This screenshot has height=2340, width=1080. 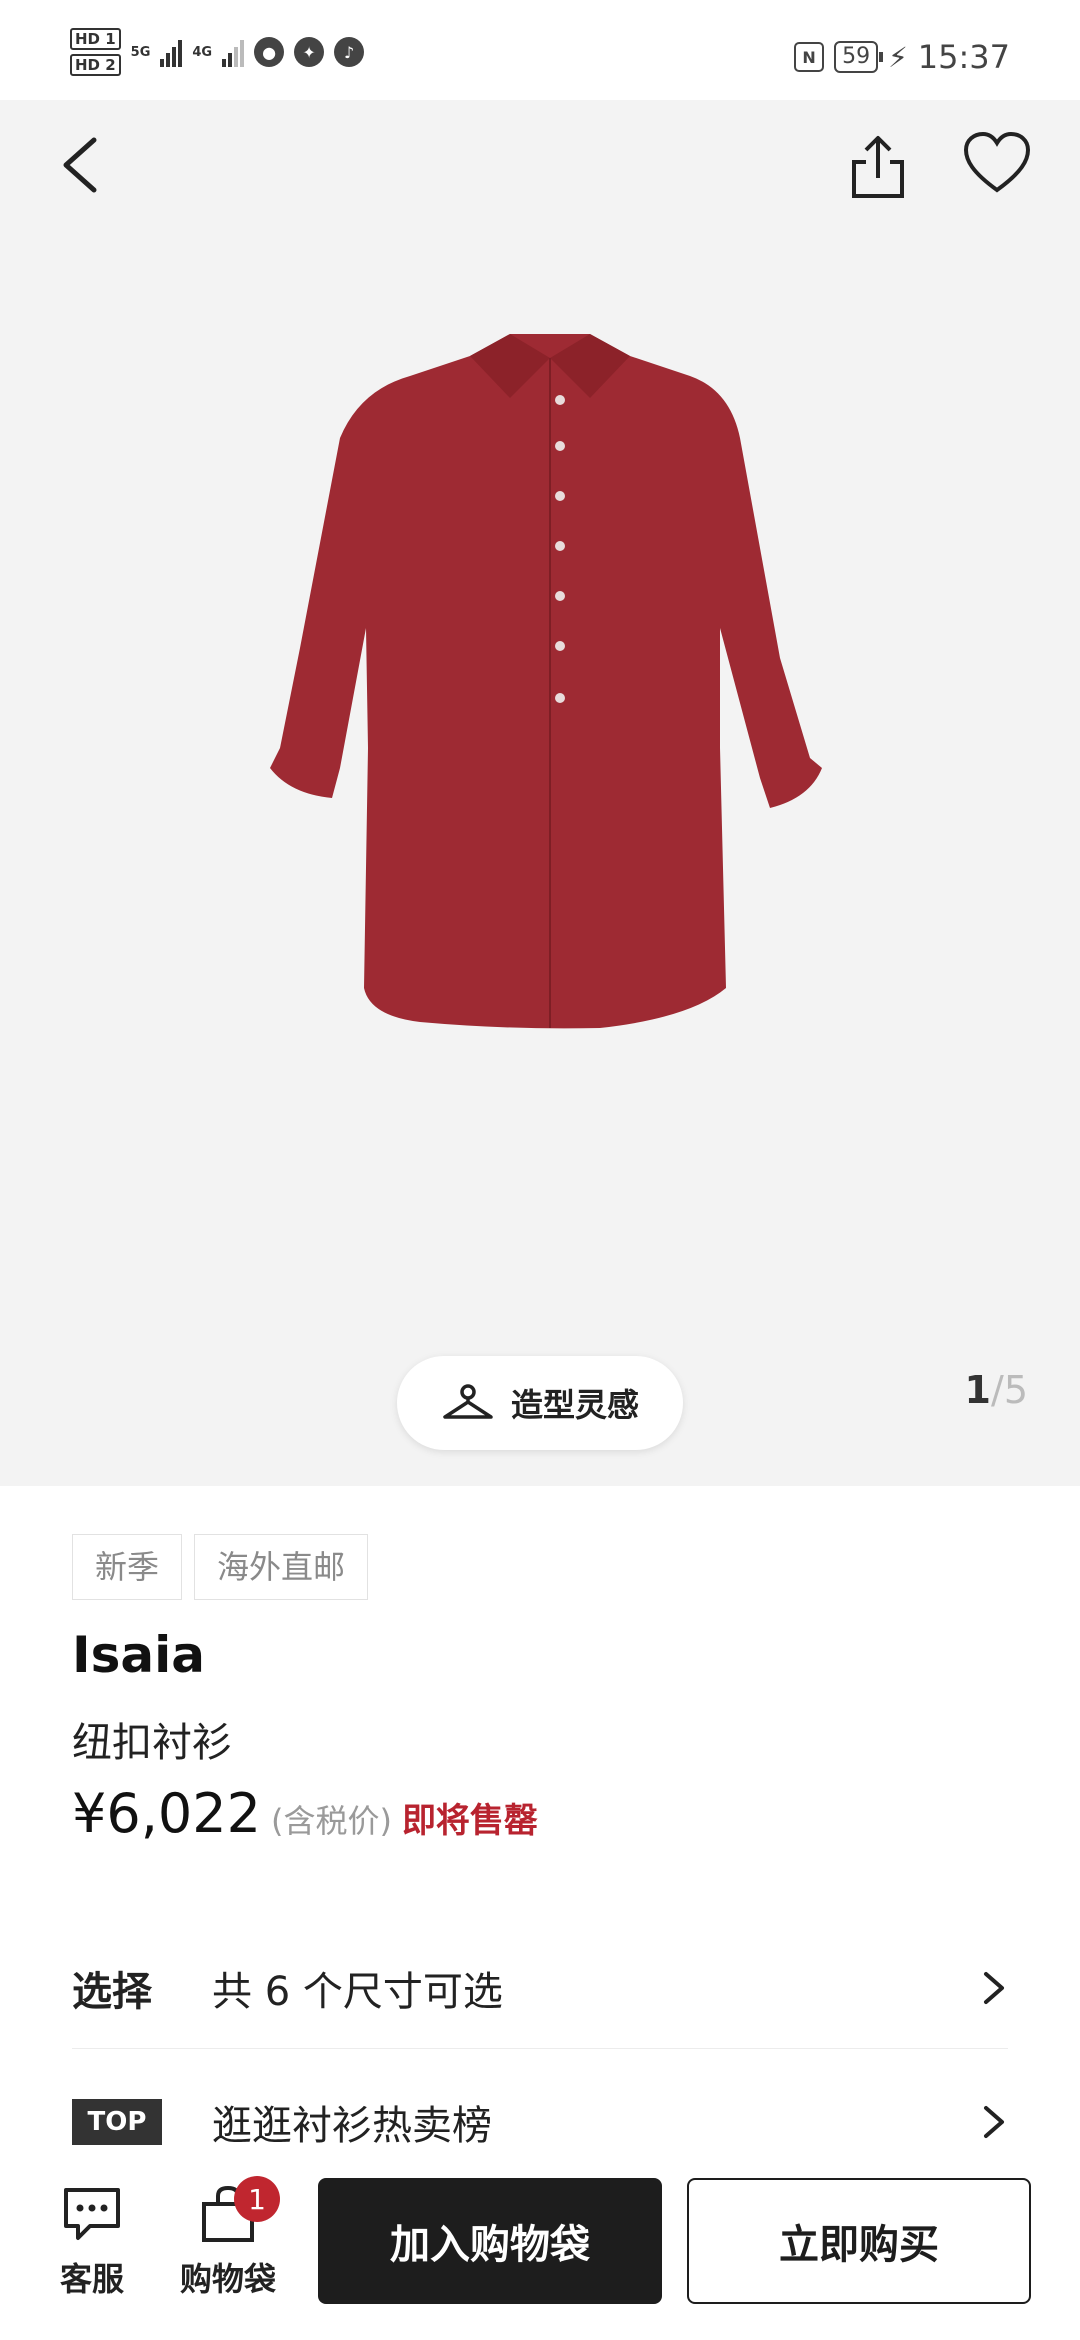 What do you see at coordinates (140, 52) in the screenshot?
I see `network-5g-label: 5G` at bounding box center [140, 52].